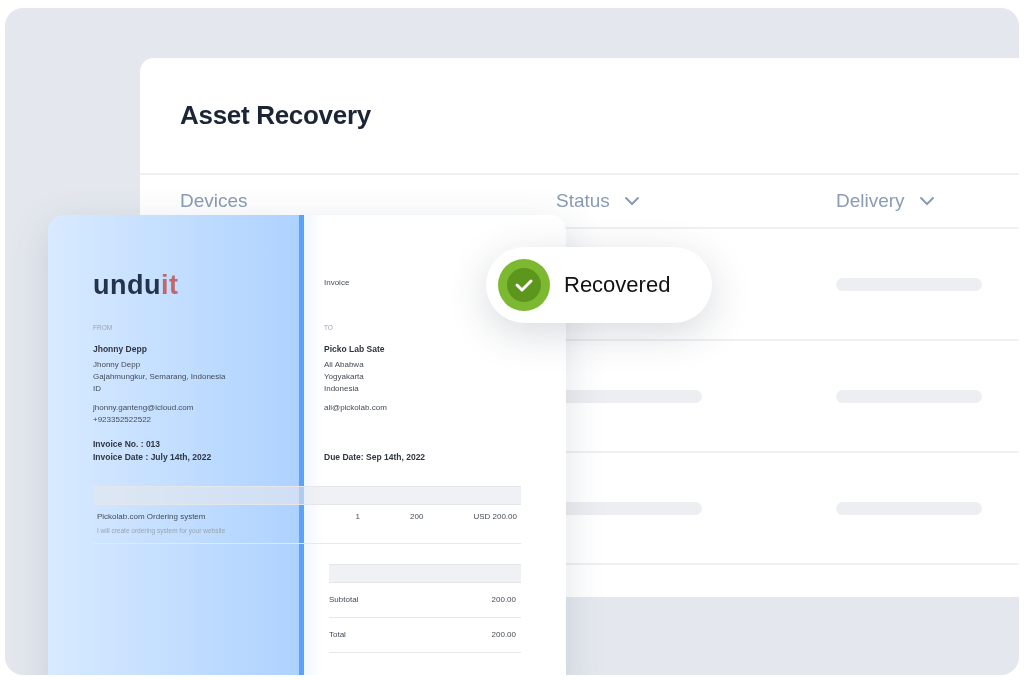 The image size is (1024, 680). What do you see at coordinates (214, 201) in the screenshot?
I see `column-header: Devices` at bounding box center [214, 201].